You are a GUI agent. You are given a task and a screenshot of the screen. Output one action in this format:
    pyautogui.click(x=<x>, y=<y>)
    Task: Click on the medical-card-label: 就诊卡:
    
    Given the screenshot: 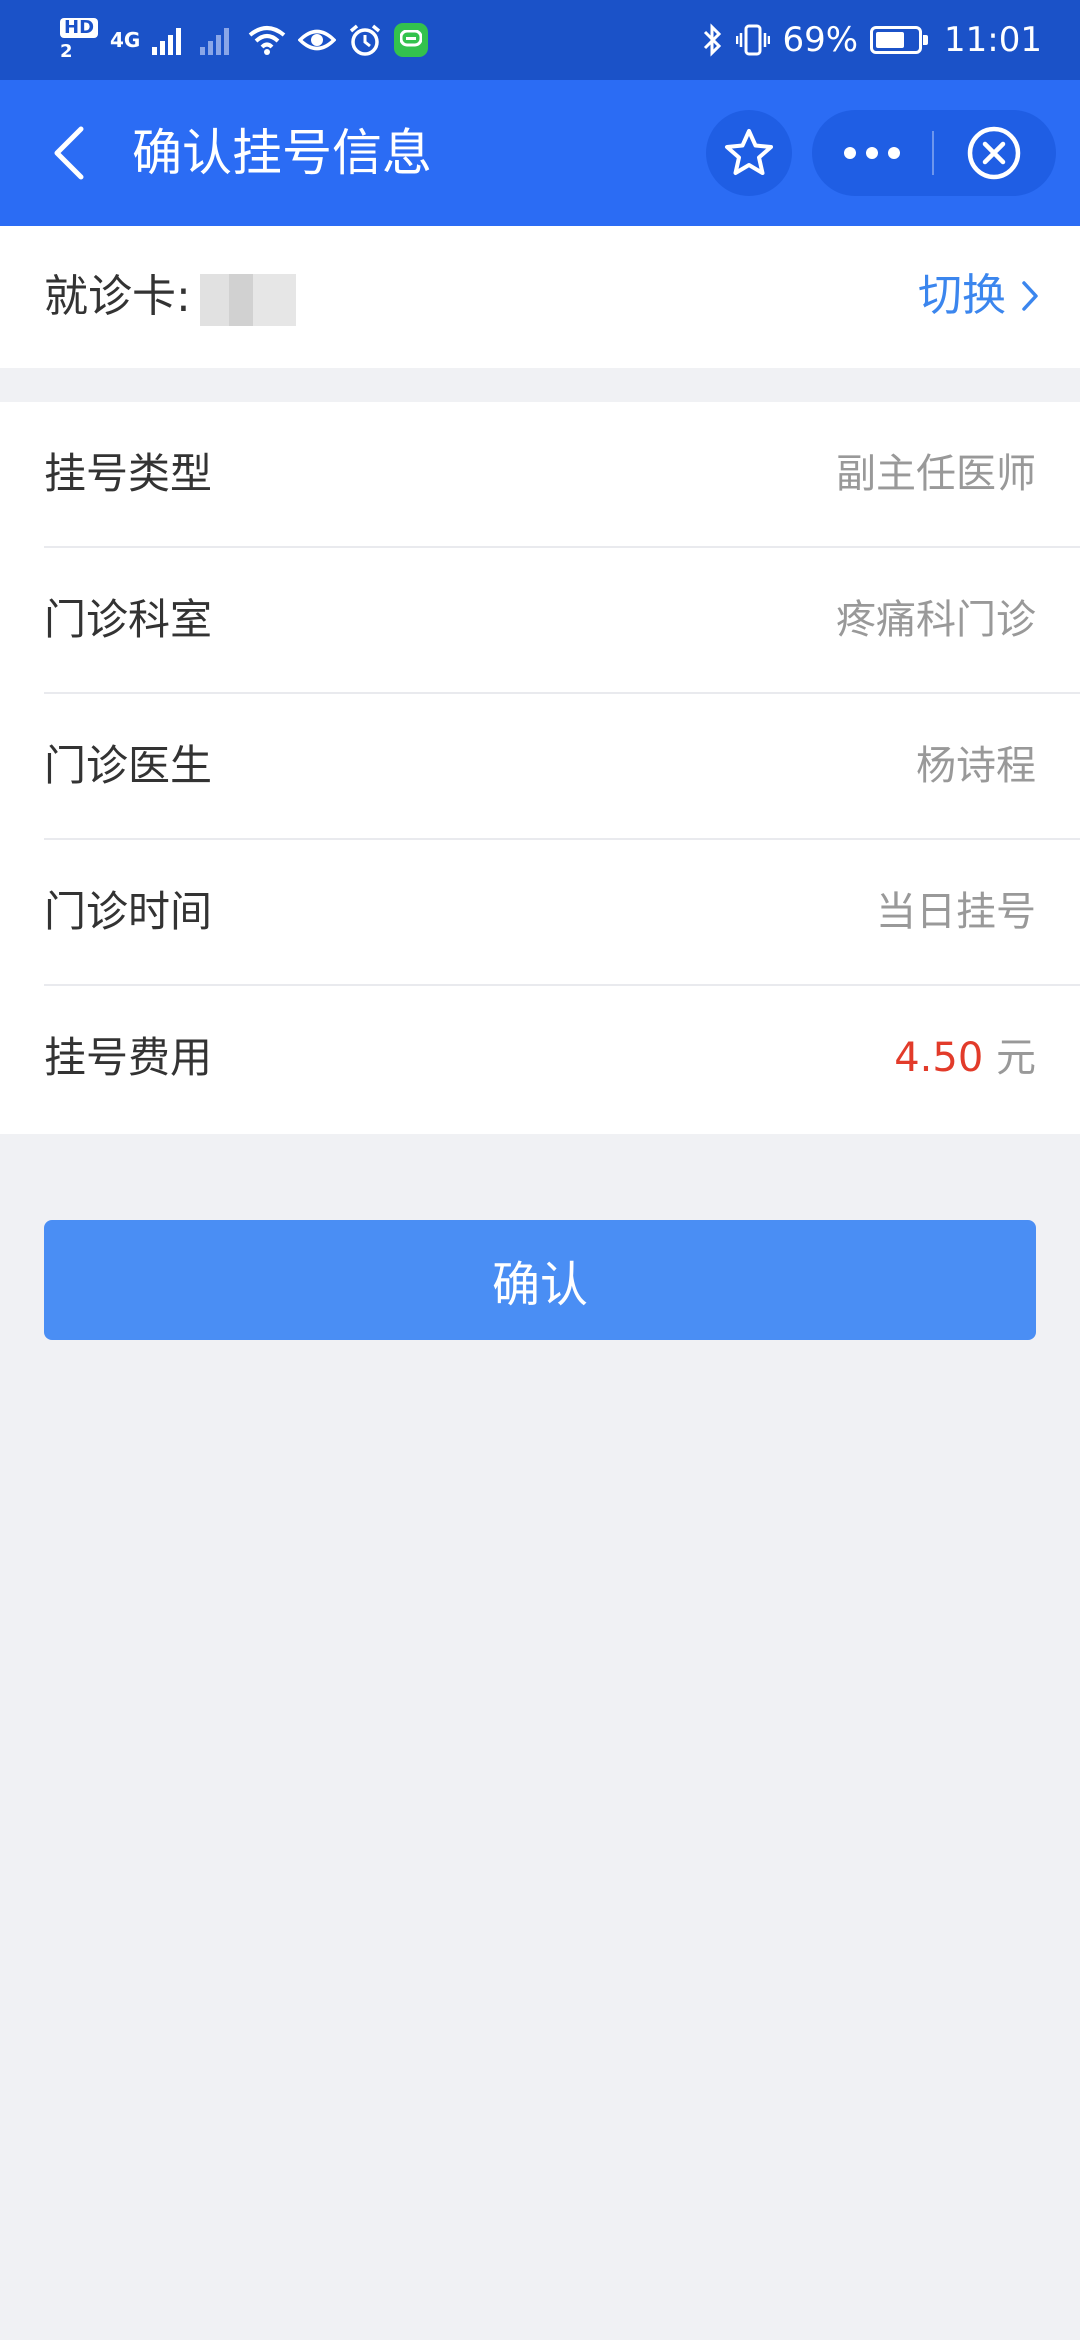 What is the action you would take?
    pyautogui.click(x=117, y=296)
    